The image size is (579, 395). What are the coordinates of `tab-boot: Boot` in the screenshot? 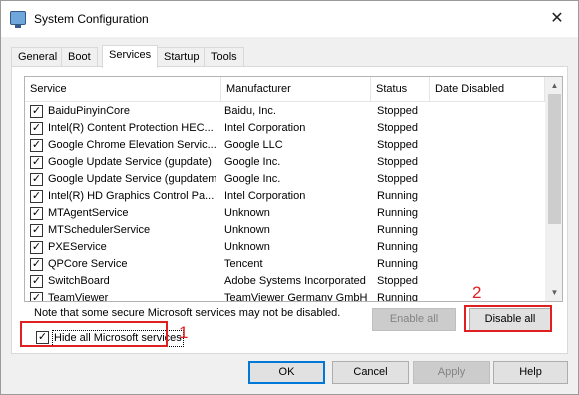 It's located at (79, 57).